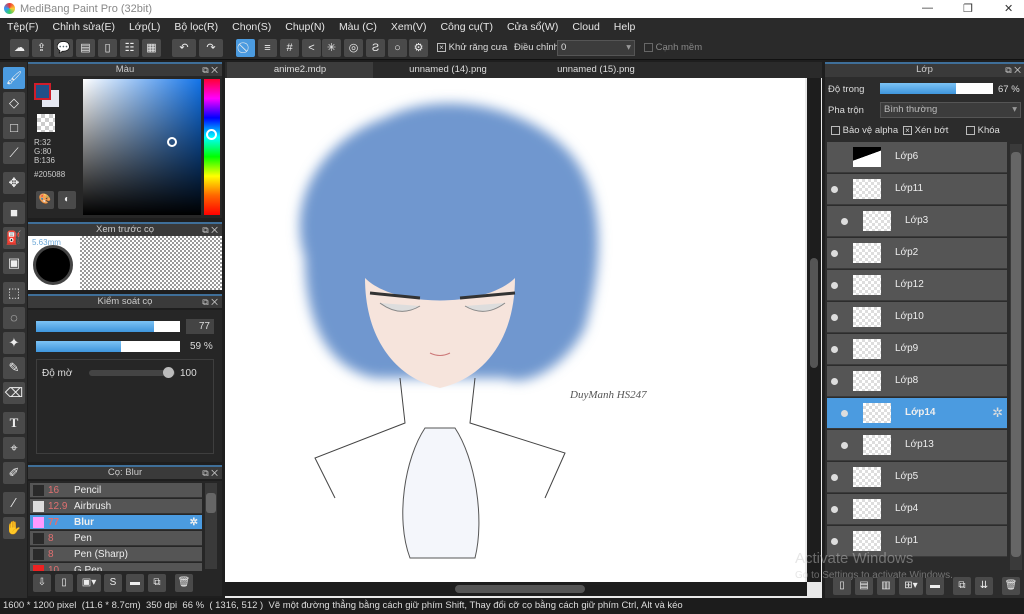 This screenshot has height=614, width=1024. Describe the element at coordinates (14, 343) in the screenshot. I see `magic-wand-tool-icon: ✦` at that location.